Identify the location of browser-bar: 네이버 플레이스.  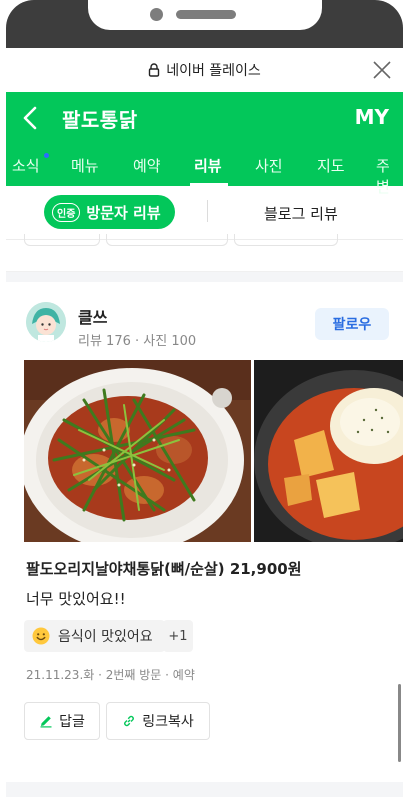
(204, 70).